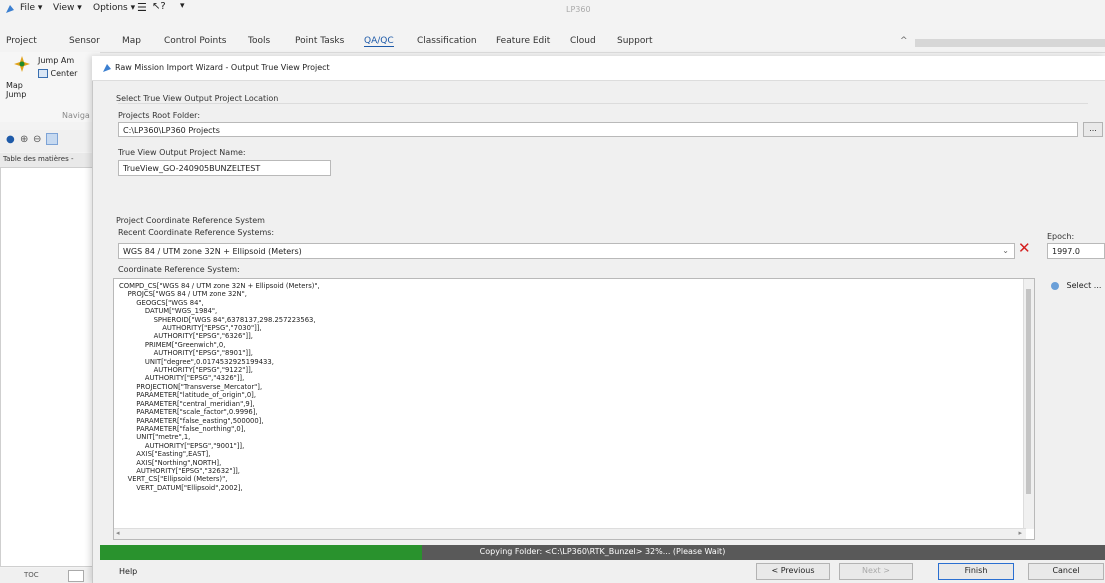 The width and height of the screenshot is (1105, 583). Describe the element at coordinates (578, 9) in the screenshot. I see `window-title: LP360` at that location.